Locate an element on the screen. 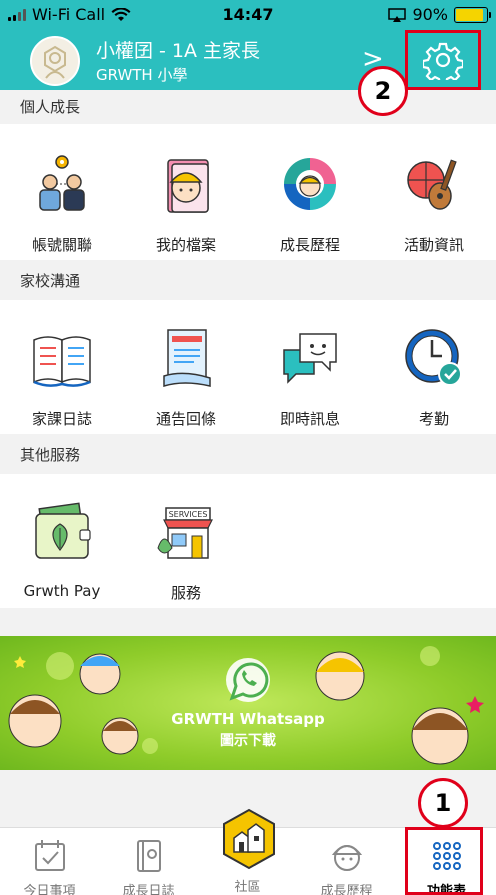 The height and width of the screenshot is (895, 496). menu-item-attendance: 考勤 is located at coordinates (434, 377).